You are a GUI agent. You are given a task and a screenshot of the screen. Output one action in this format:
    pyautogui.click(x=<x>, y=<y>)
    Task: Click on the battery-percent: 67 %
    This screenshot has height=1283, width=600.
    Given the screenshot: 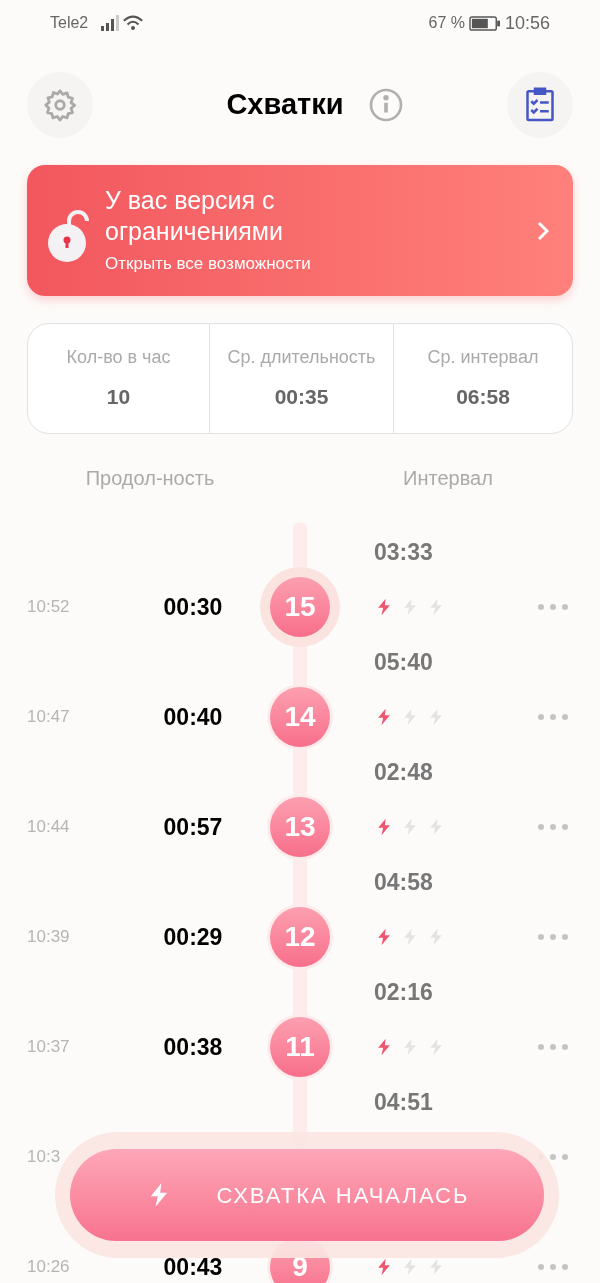 What is the action you would take?
    pyautogui.click(x=446, y=23)
    